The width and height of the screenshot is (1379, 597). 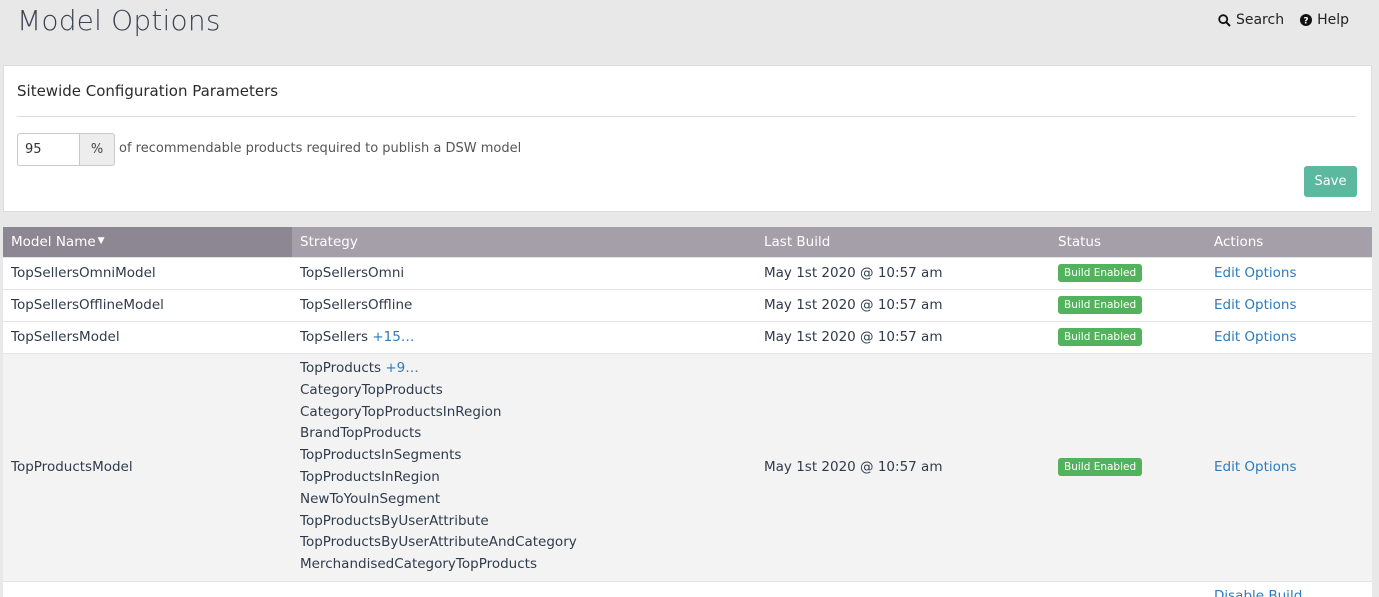 I want to click on table-row: Disable Build, so click(x=687, y=588).